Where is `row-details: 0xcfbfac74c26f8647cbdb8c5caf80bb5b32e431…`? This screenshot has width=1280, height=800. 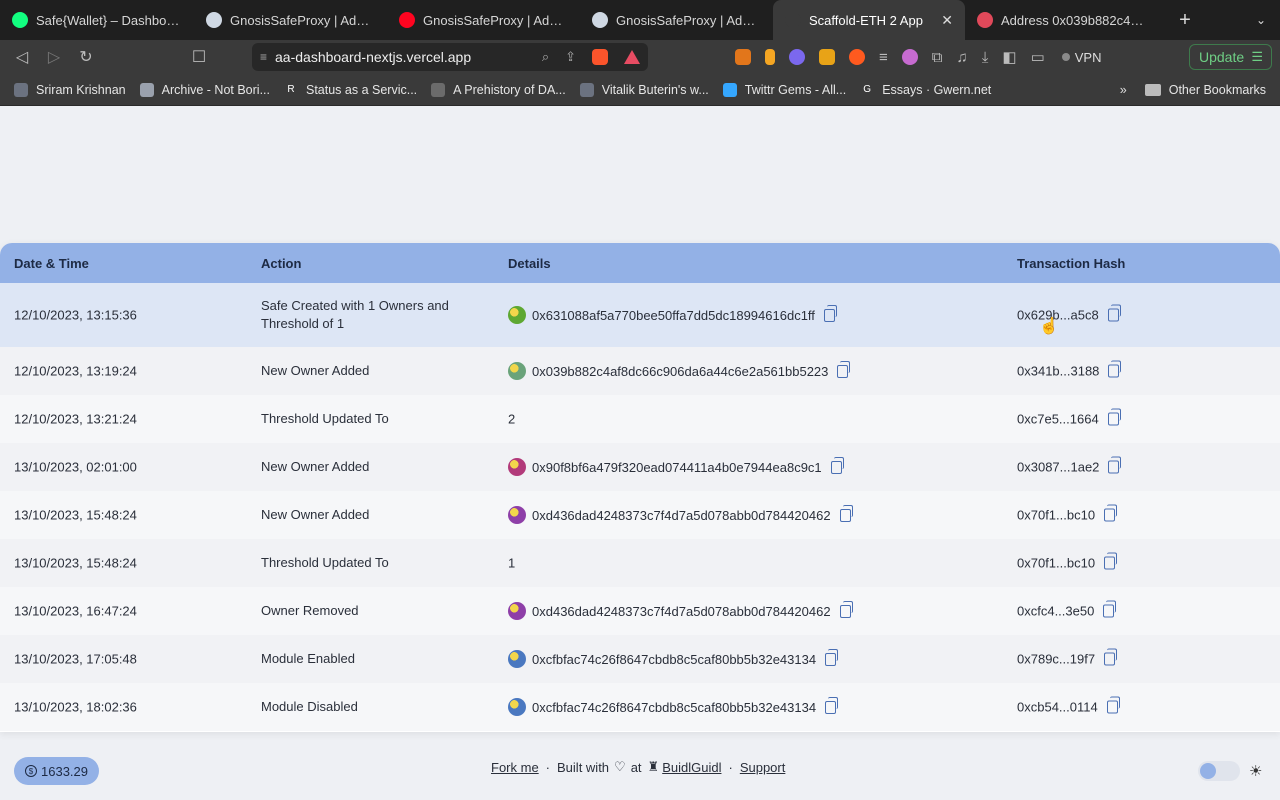
row-details: 0xcfbfac74c26f8647cbdb8c5caf80bb5b32e431… is located at coordinates (673, 658).